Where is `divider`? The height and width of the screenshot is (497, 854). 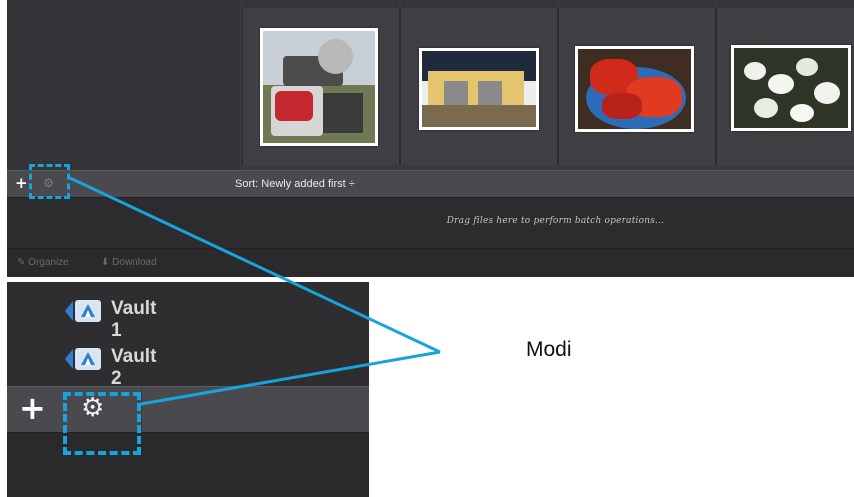
divider is located at coordinates (141, 410).